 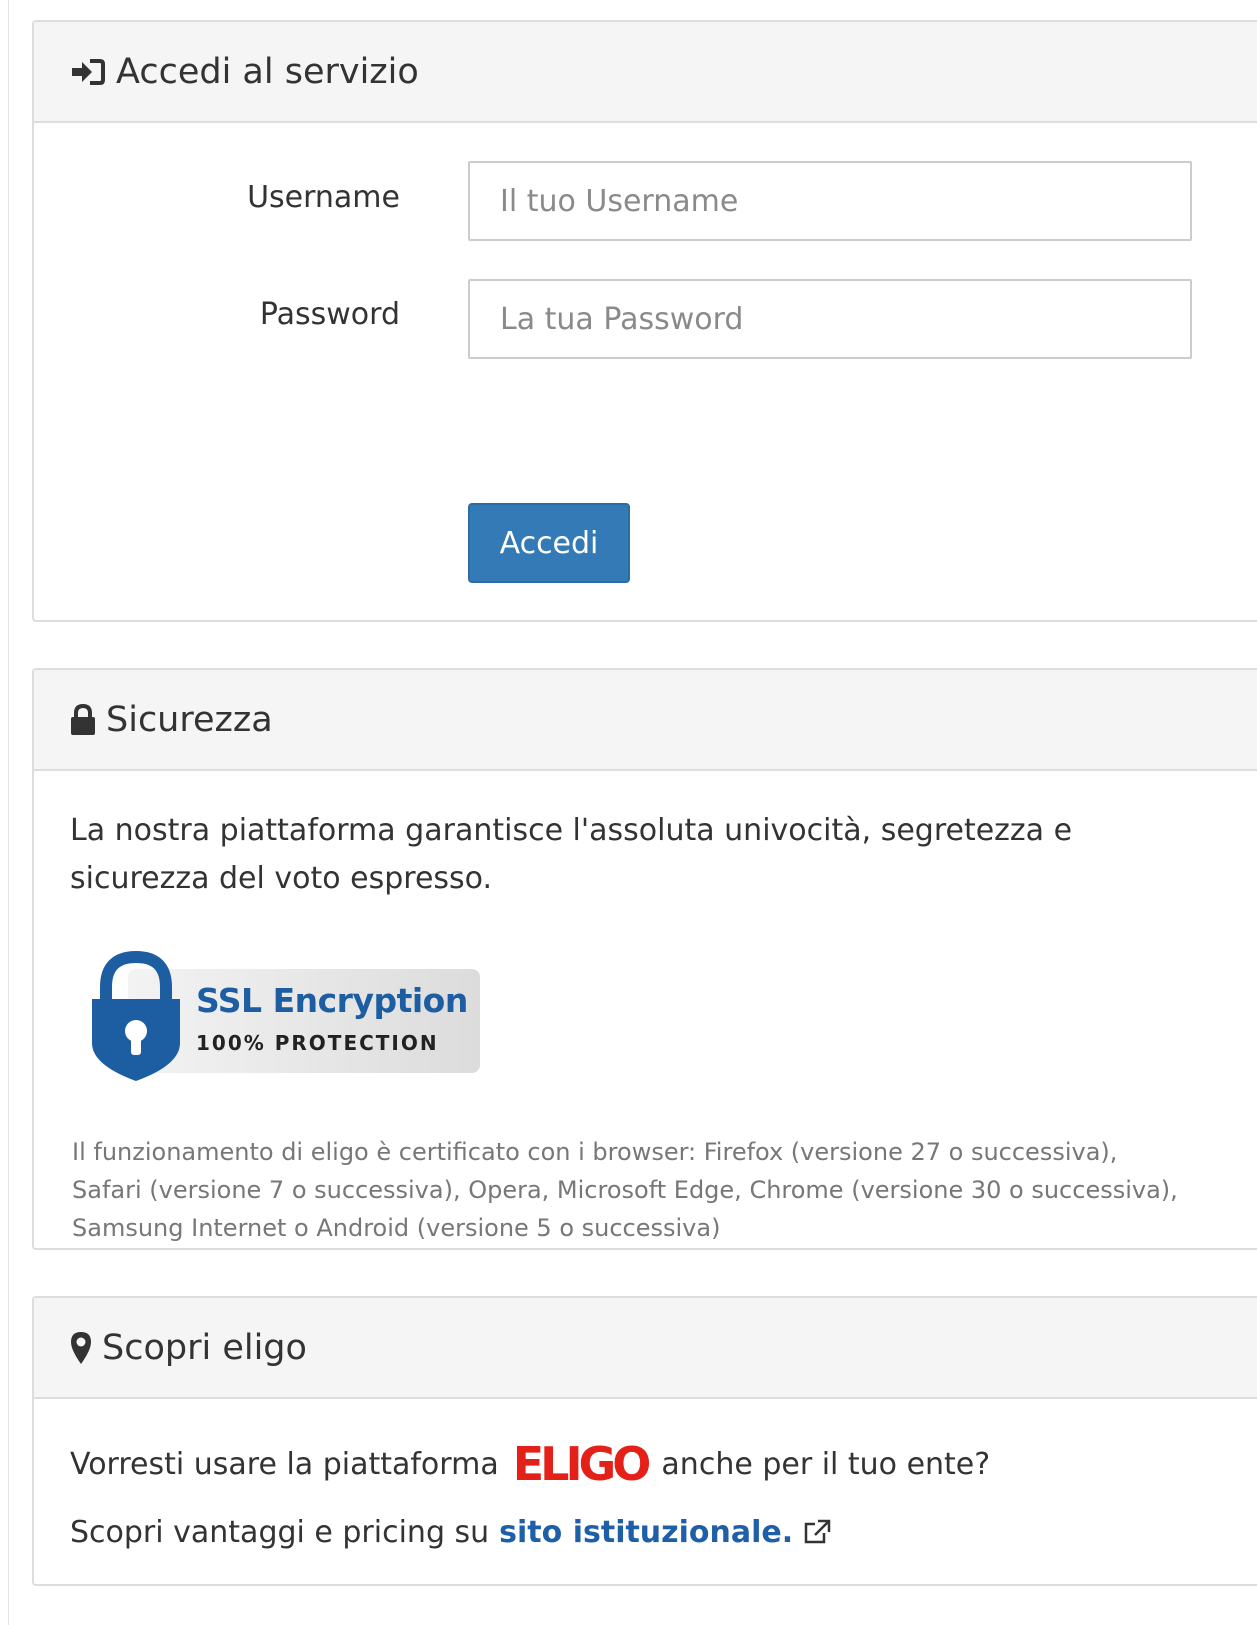 I want to click on login-button: Accedi, so click(x=549, y=543).